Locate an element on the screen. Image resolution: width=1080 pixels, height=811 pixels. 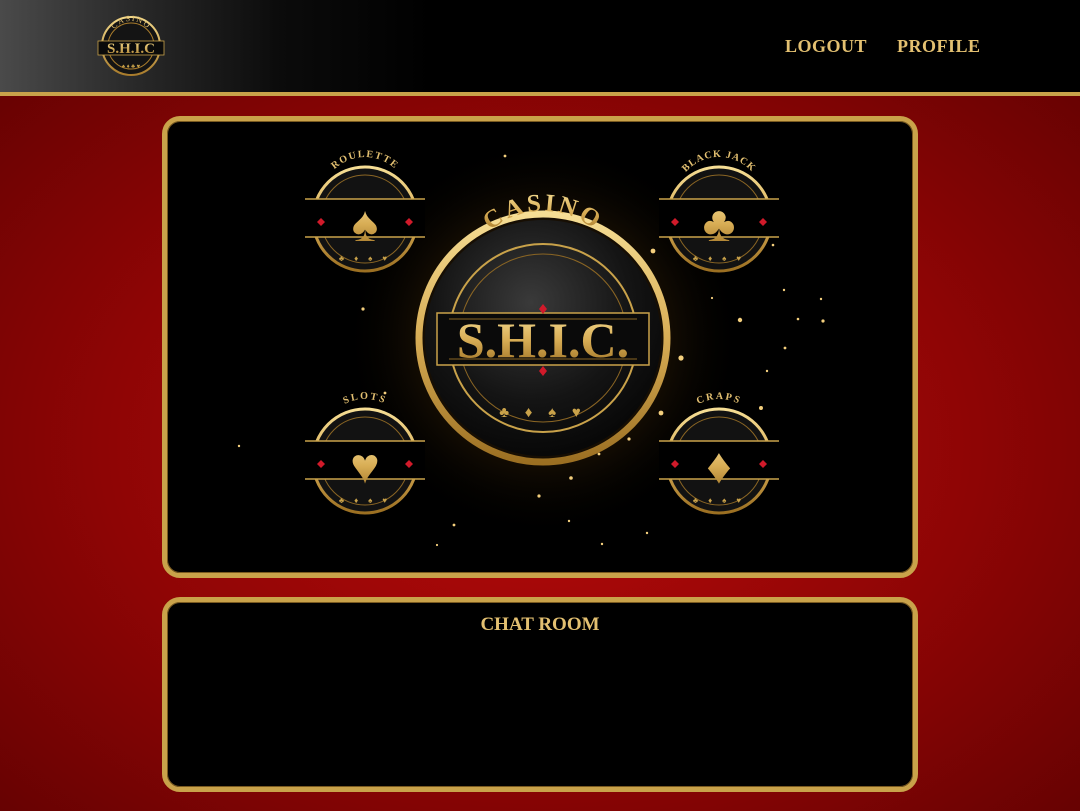
small-logo-suits: ♠ ♦ ♣ ♥ is located at coordinates (131, 67).